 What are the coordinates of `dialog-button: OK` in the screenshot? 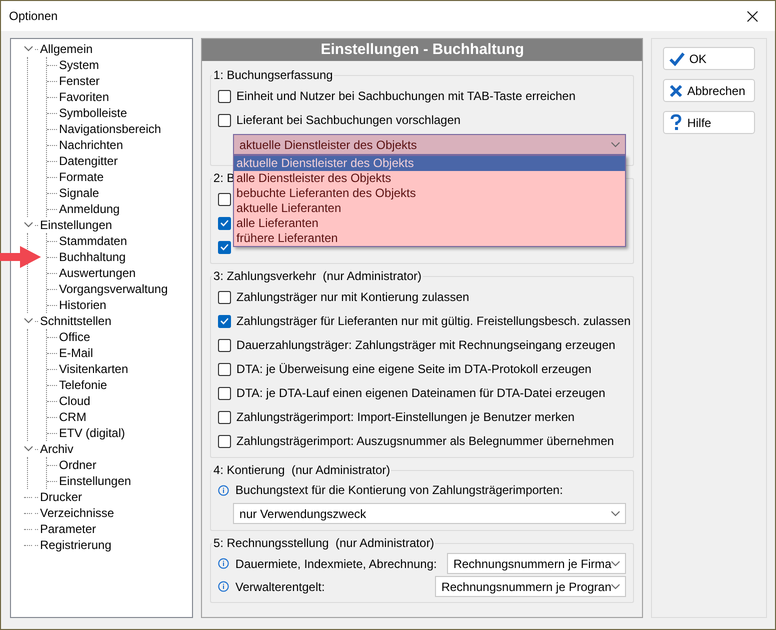 It's located at (709, 58).